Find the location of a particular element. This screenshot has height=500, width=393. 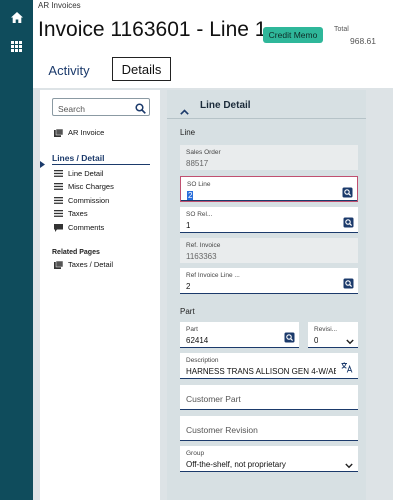

search-input is located at coordinates (93, 109).